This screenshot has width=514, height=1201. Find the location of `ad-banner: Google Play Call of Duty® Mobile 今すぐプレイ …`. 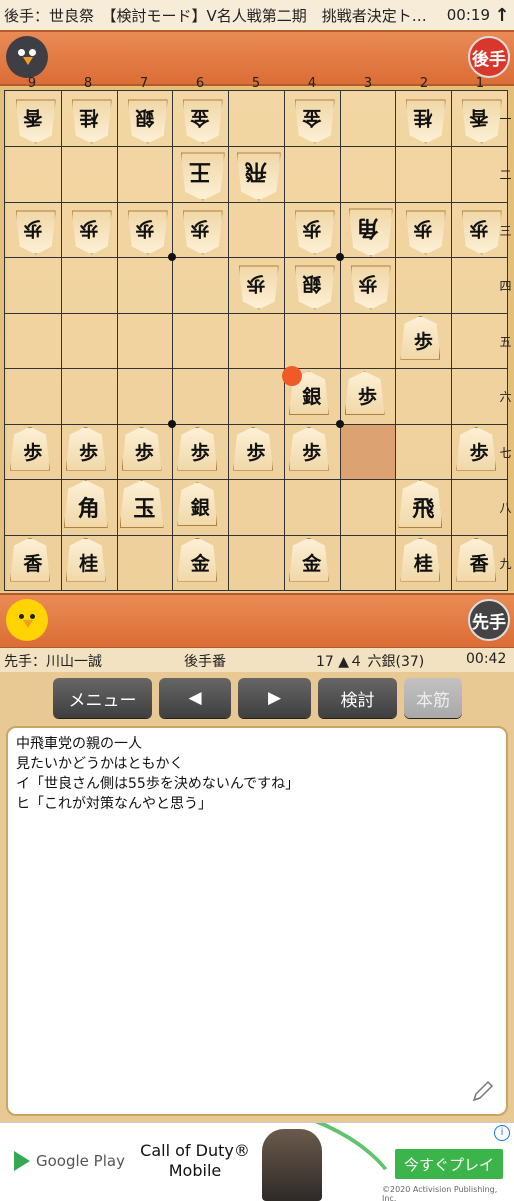

ad-banner: Google Play Call of Duty® Mobile 今すぐプレイ … is located at coordinates (257, 1161).